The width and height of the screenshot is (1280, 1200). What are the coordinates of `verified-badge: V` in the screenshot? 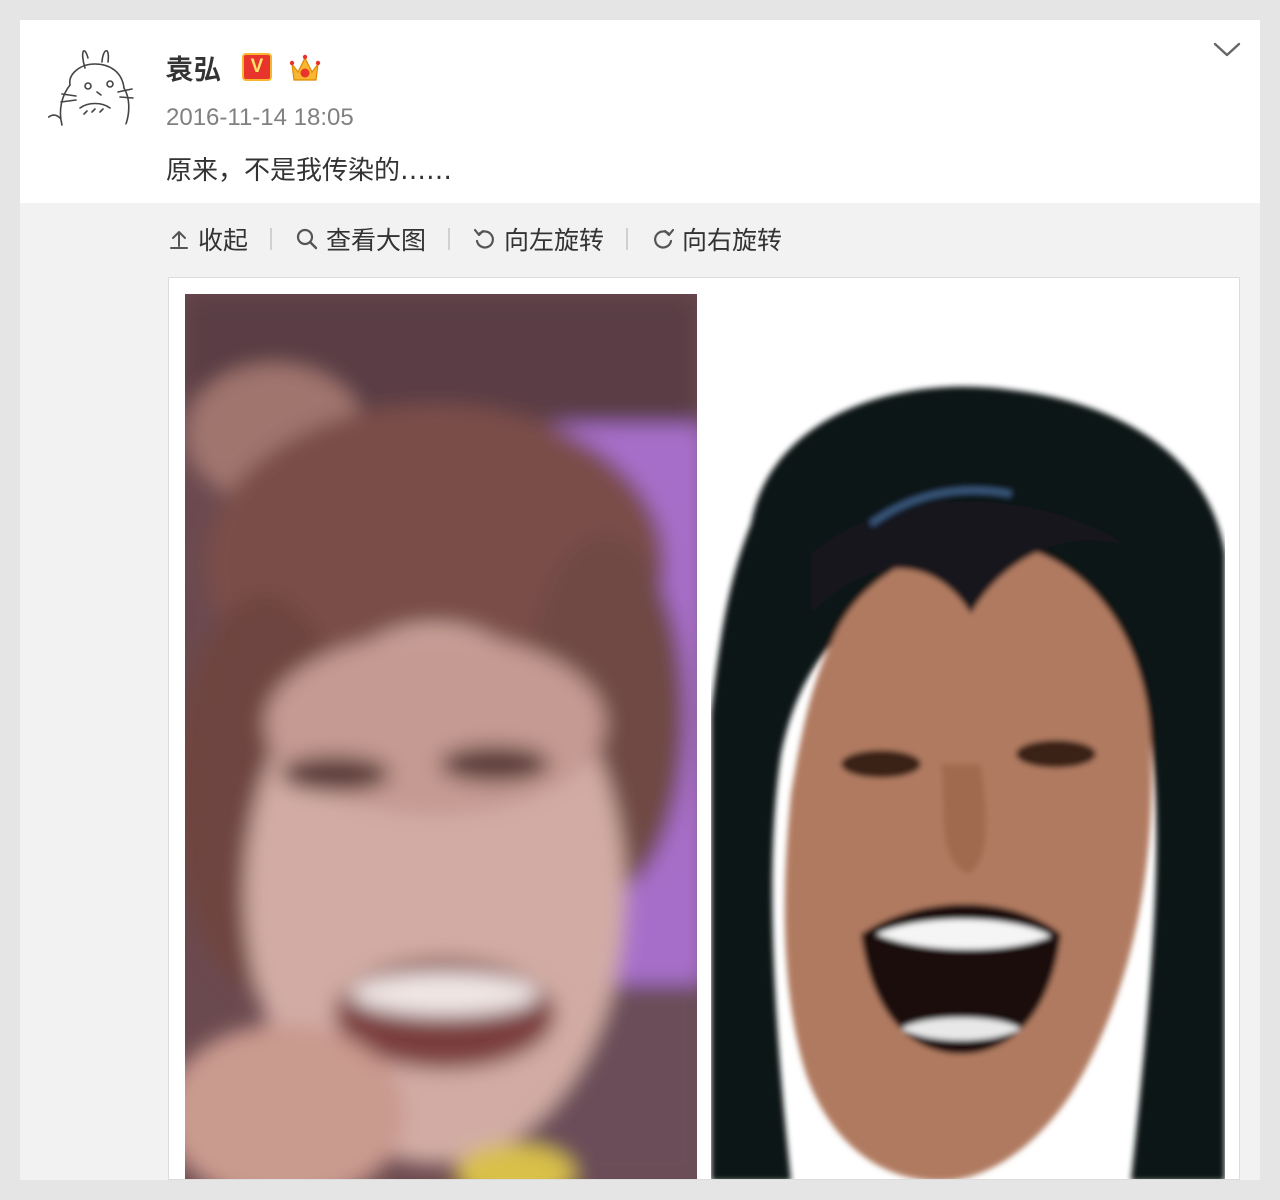 It's located at (257, 67).